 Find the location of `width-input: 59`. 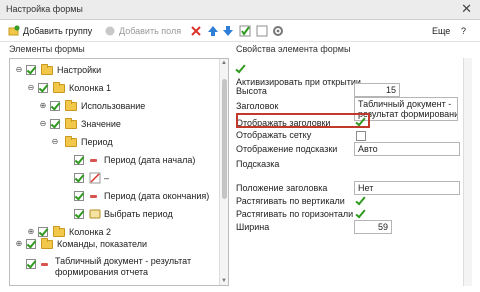

width-input: 59 is located at coordinates (373, 227).